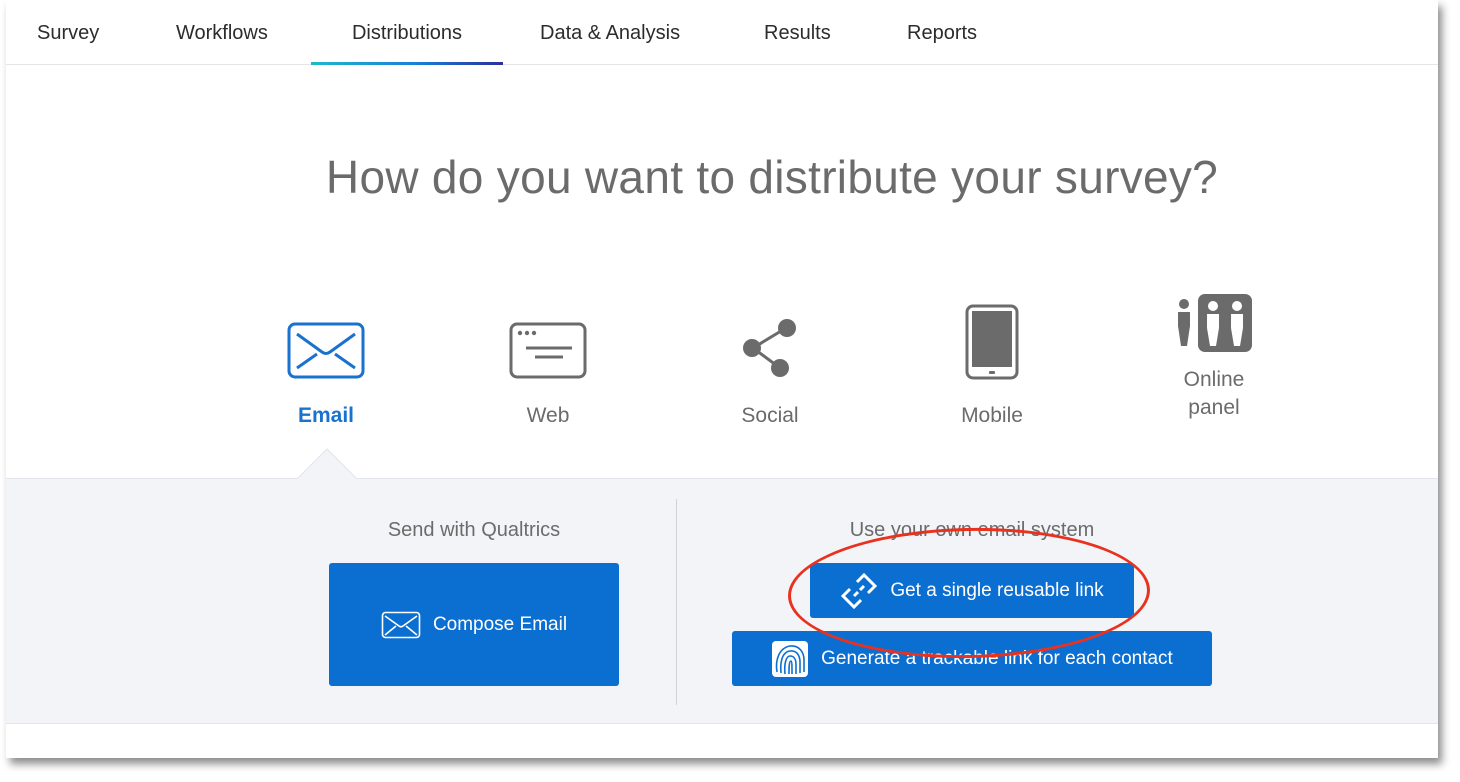 The width and height of the screenshot is (1460, 782). I want to click on browser-window-icon, so click(548, 350).